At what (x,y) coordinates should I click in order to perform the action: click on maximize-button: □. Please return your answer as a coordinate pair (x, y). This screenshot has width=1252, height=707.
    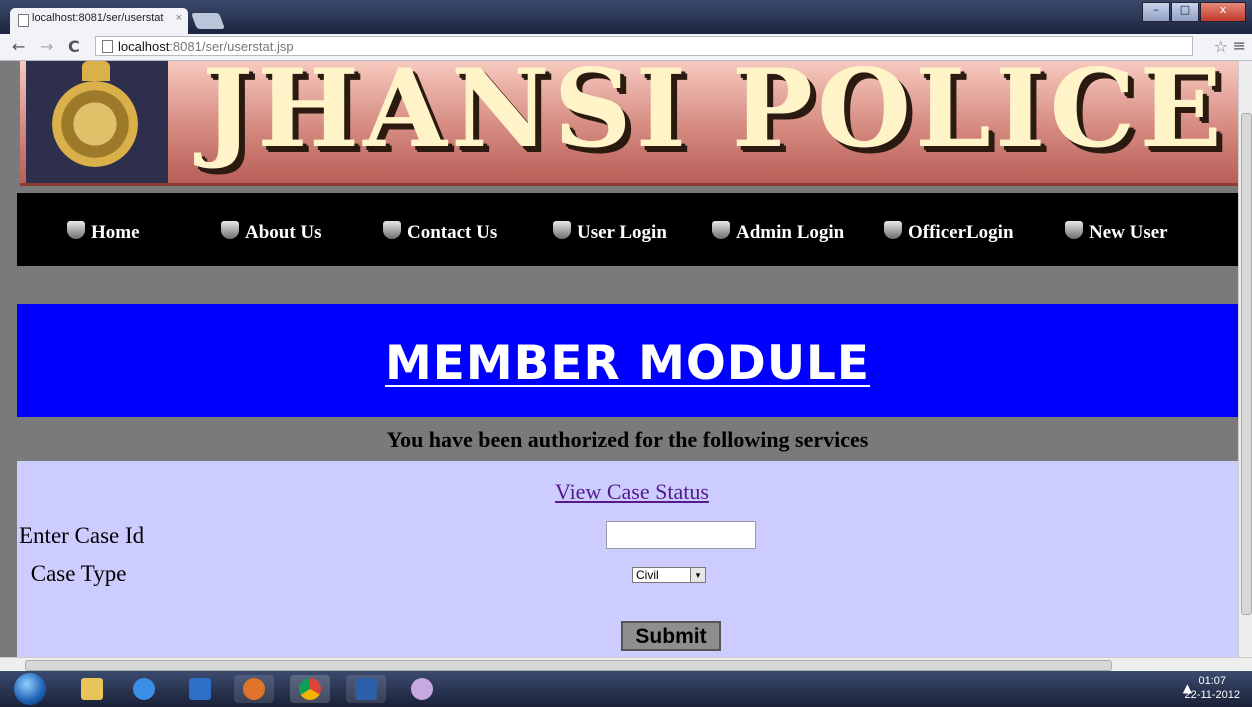
    Looking at the image, I should click on (1185, 12).